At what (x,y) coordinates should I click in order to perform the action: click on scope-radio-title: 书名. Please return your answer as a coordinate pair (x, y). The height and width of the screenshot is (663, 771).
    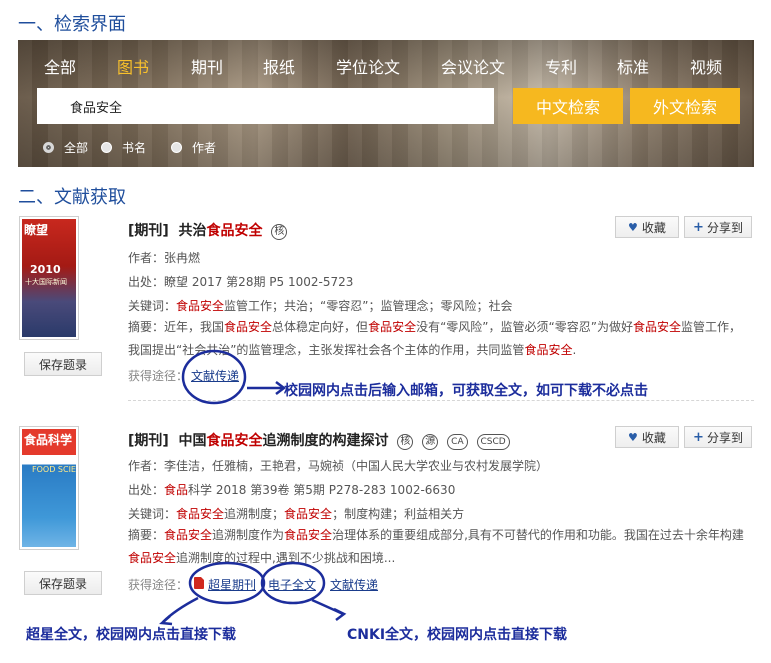
    Looking at the image, I should click on (123, 147).